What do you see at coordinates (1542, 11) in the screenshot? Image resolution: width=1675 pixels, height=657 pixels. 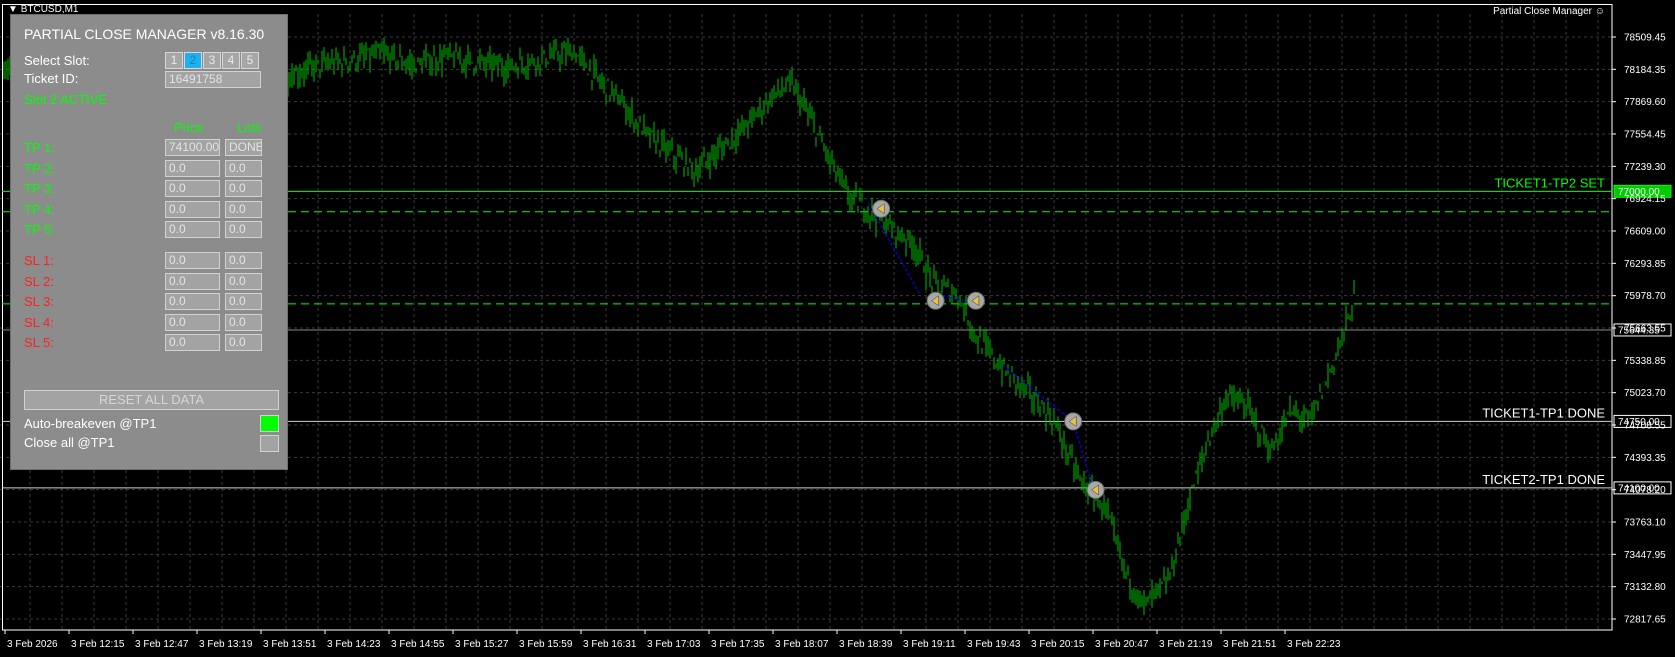 I see `ea-name-text: Partial Close Manager` at bounding box center [1542, 11].